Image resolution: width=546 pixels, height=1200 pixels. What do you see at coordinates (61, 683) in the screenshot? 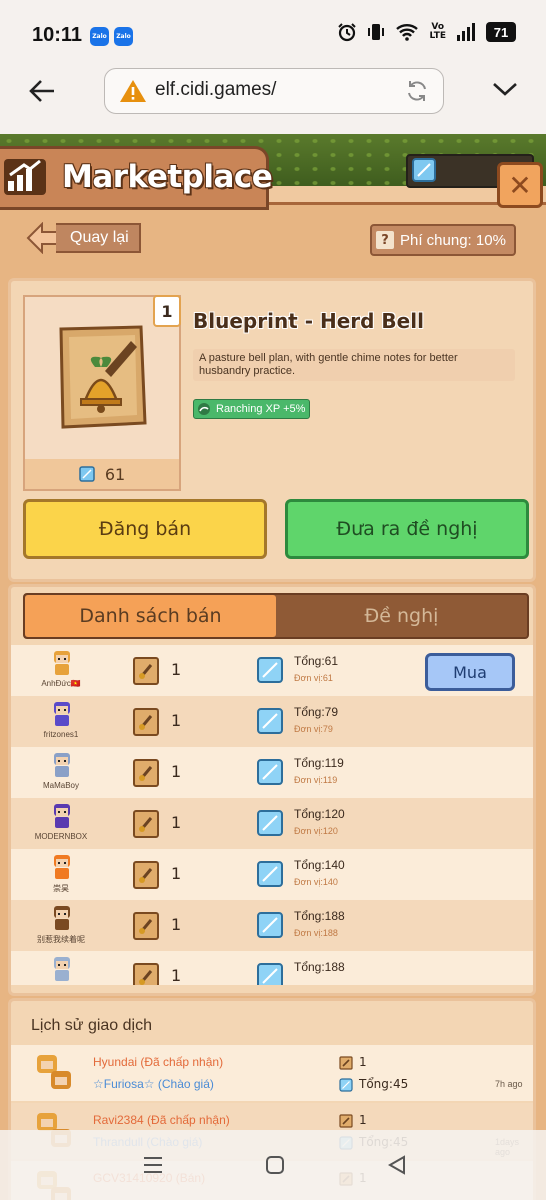
I see `seller-name: AnhĐức🇻🇳` at bounding box center [61, 683].